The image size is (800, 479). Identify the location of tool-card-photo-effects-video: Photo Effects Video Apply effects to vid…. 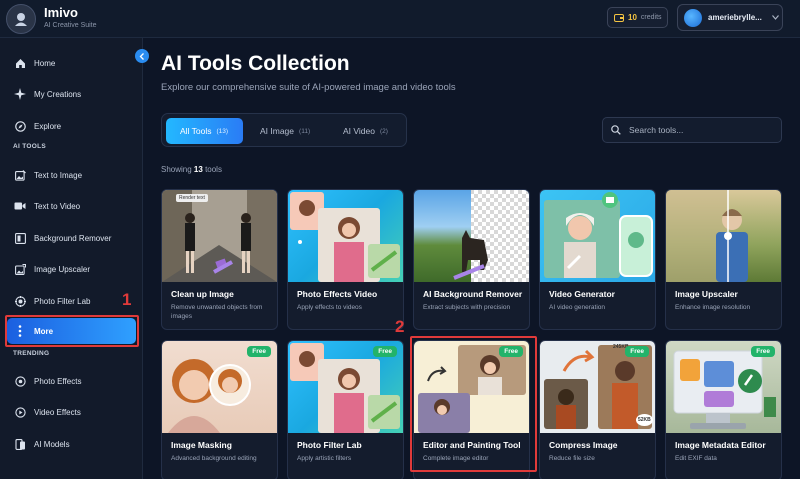
(345, 259).